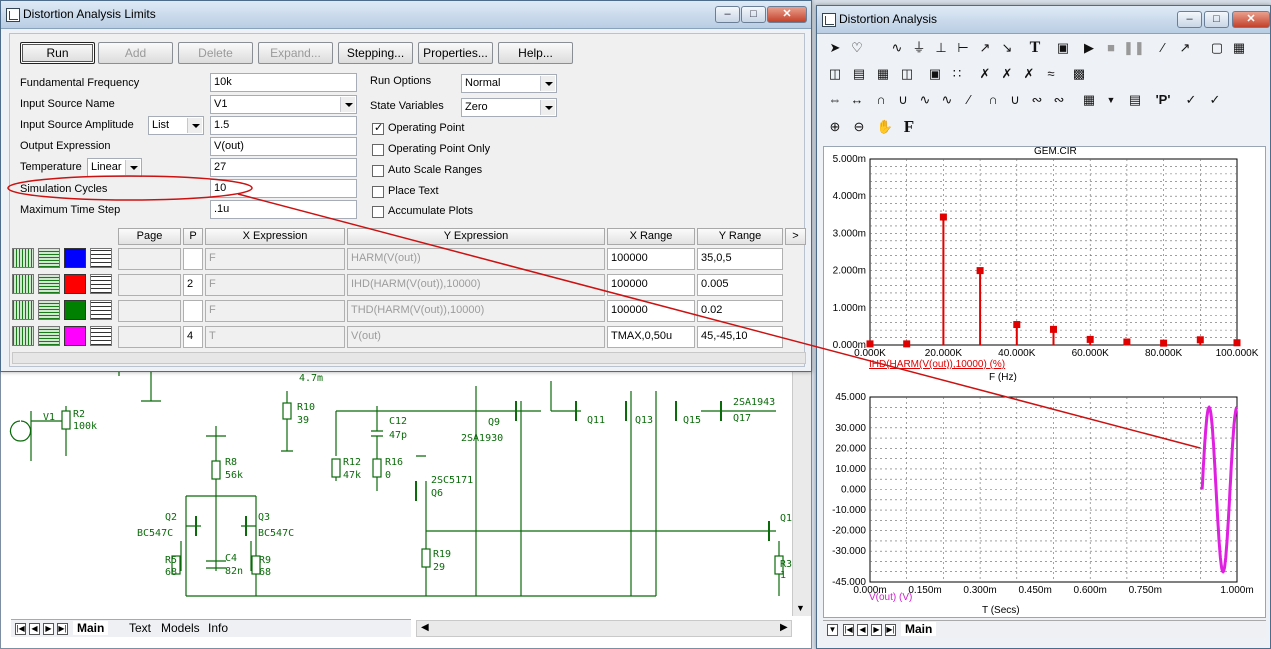  What do you see at coordinates (795, 236) in the screenshot?
I see `grid-scroll-right-button: >` at bounding box center [795, 236].